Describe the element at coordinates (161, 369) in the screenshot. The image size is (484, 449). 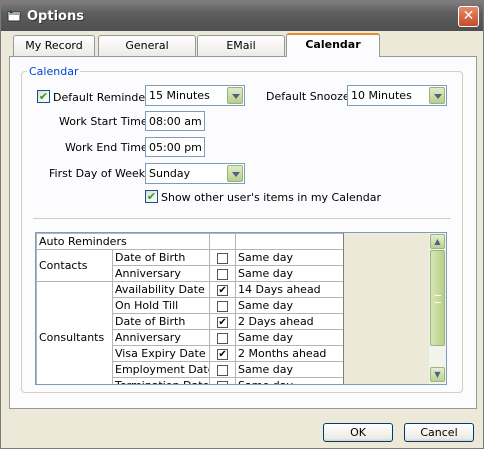
I see `field-cell: Employment Date` at that location.